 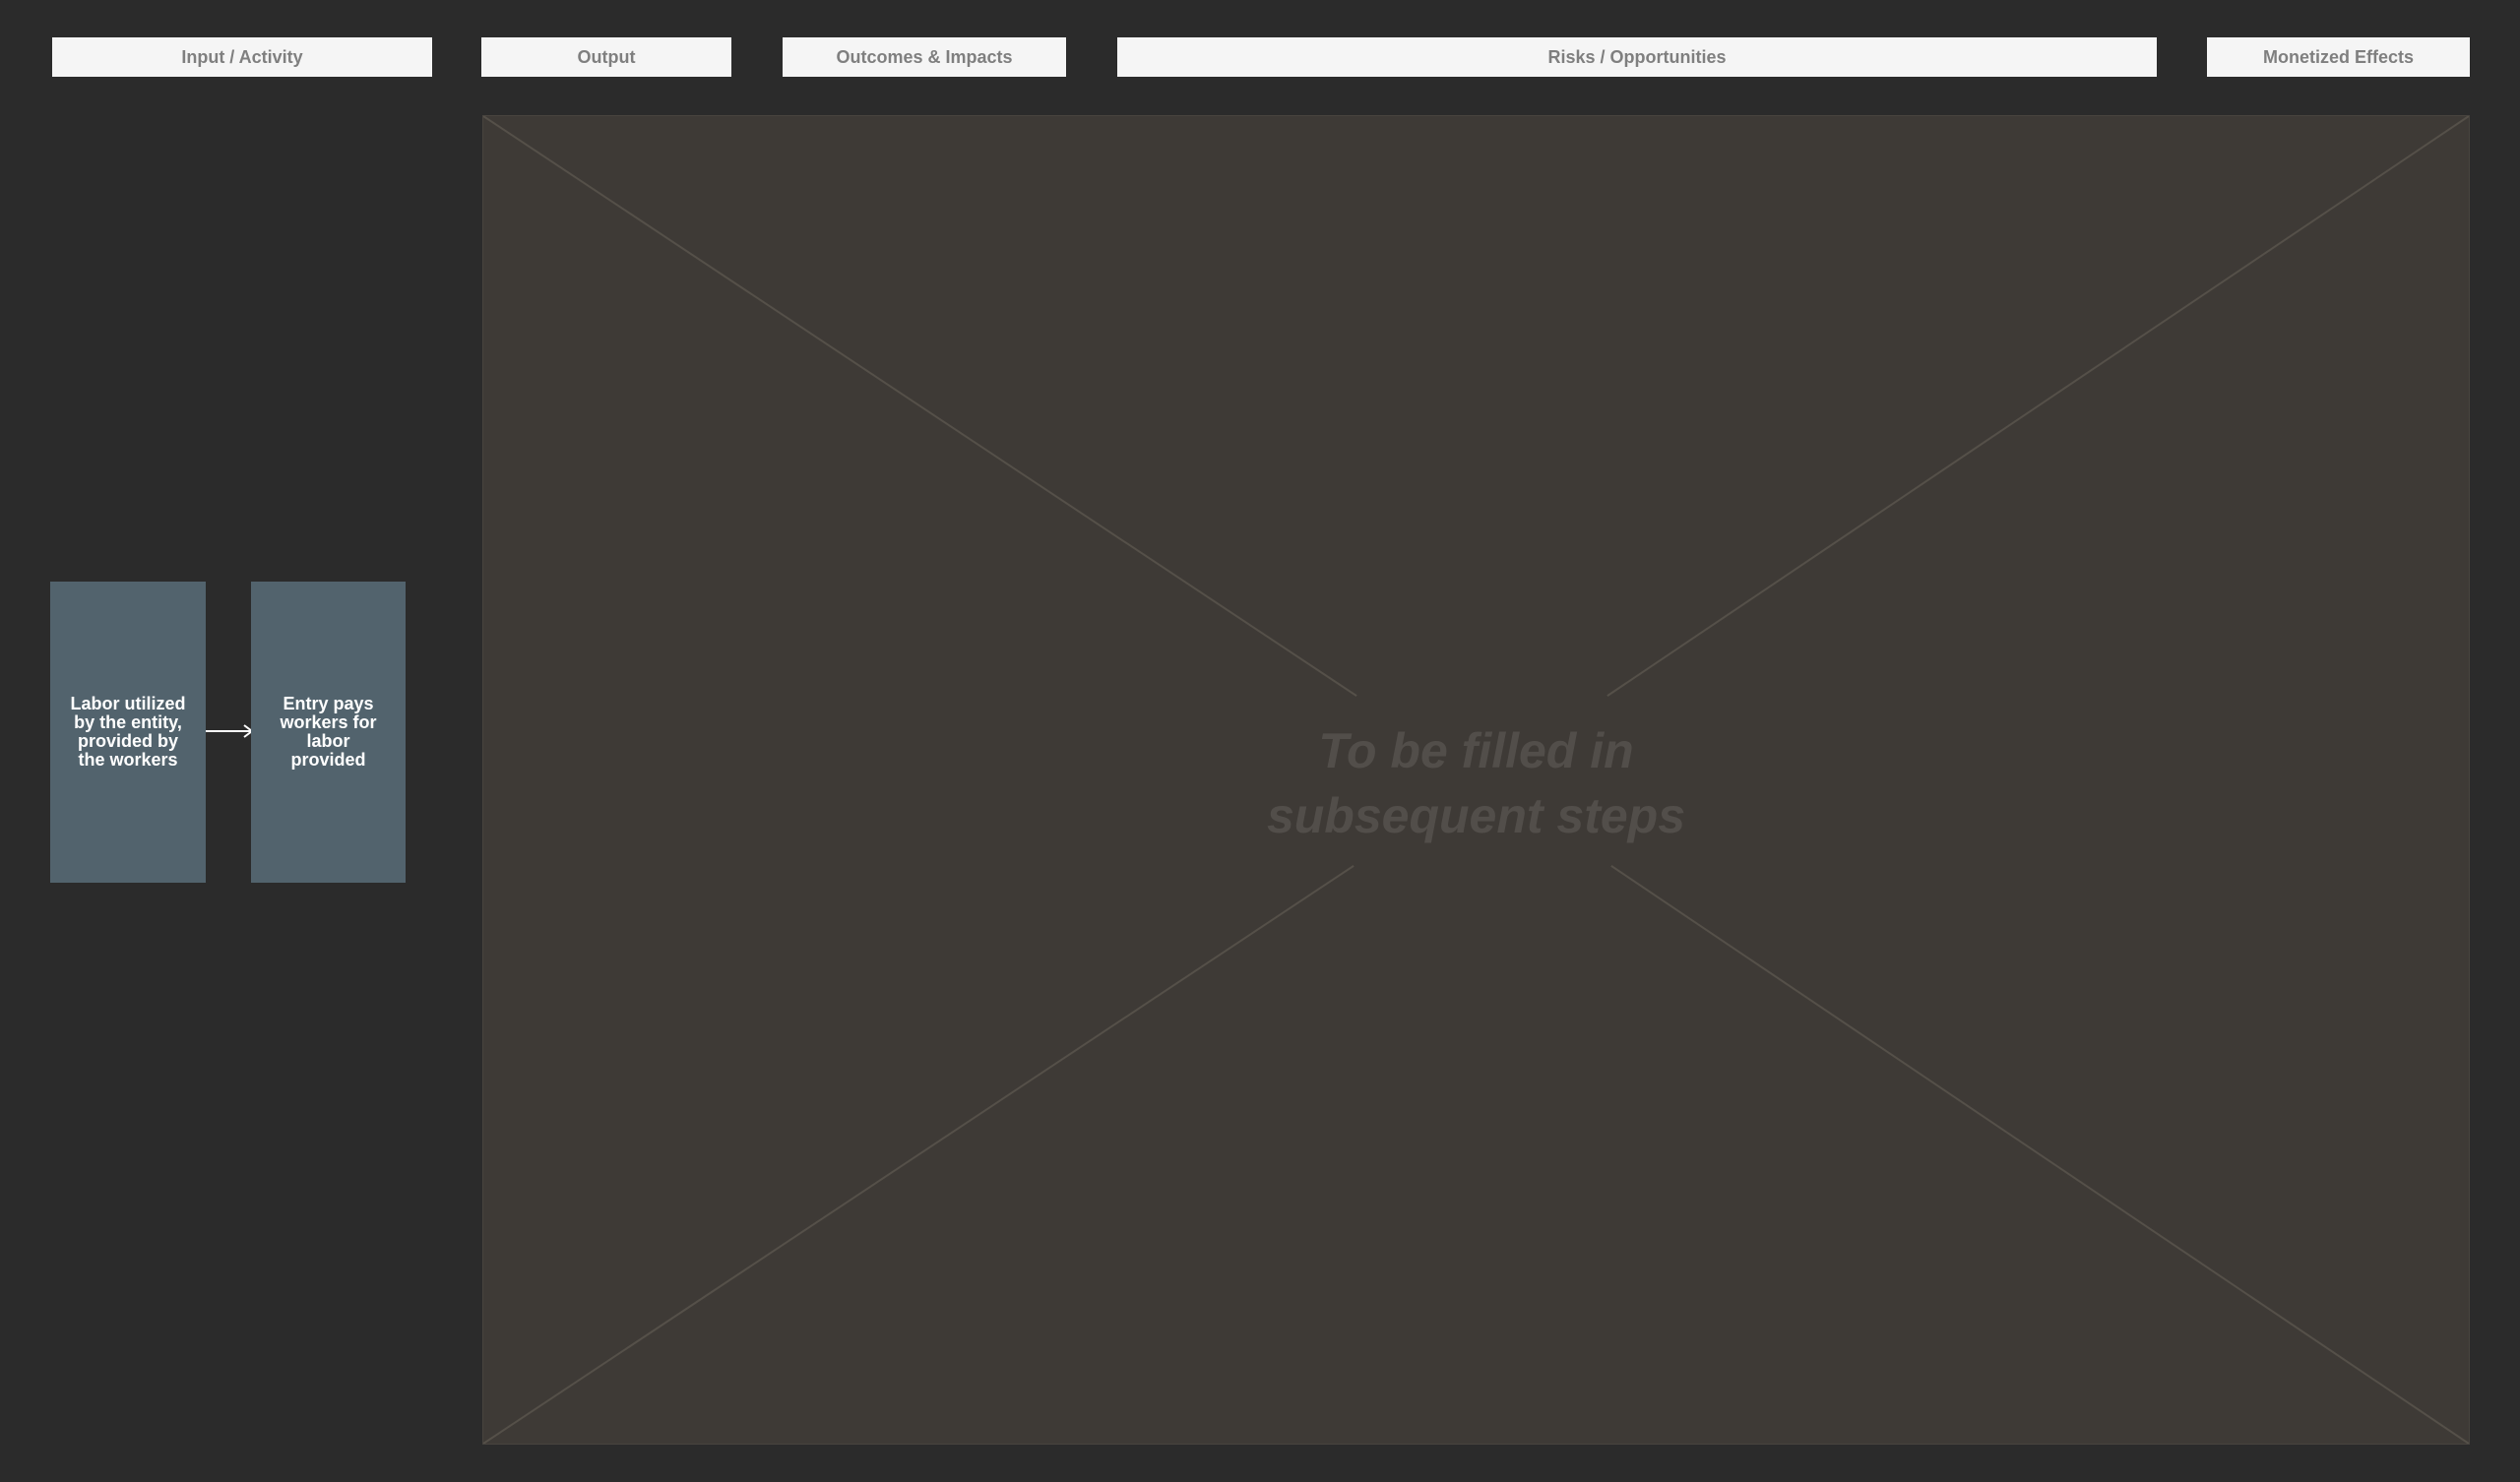 I want to click on header-input-activity: Input / Activity, so click(x=242, y=57).